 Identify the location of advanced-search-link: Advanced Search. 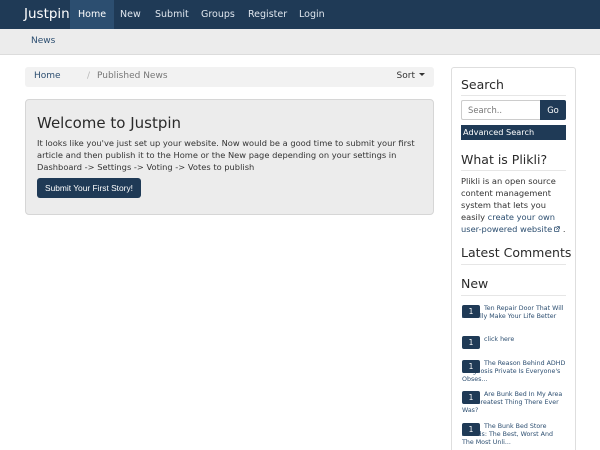
(513, 132).